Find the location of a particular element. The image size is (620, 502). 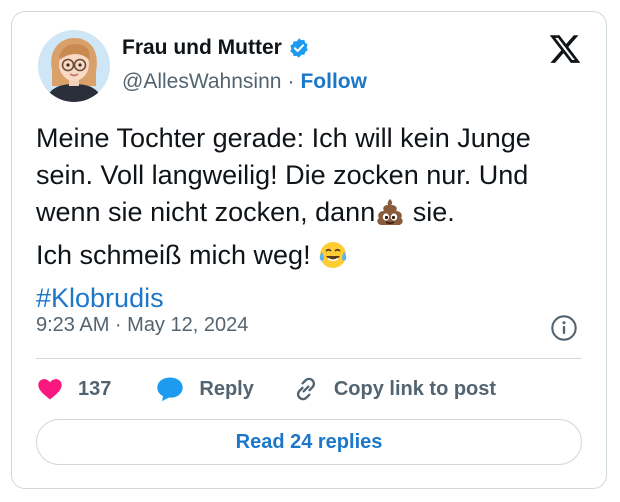

action-bar: 137 Reply Copy link to post is located at coordinates (266, 389).